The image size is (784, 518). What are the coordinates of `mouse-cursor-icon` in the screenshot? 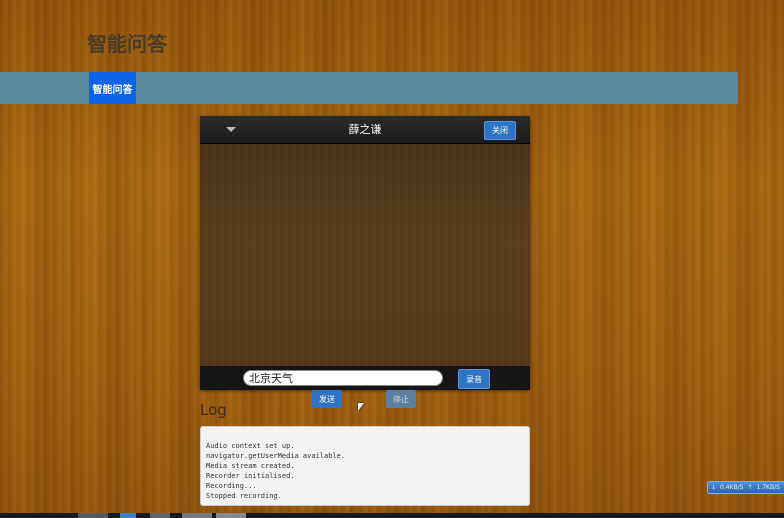 It's located at (361, 407).